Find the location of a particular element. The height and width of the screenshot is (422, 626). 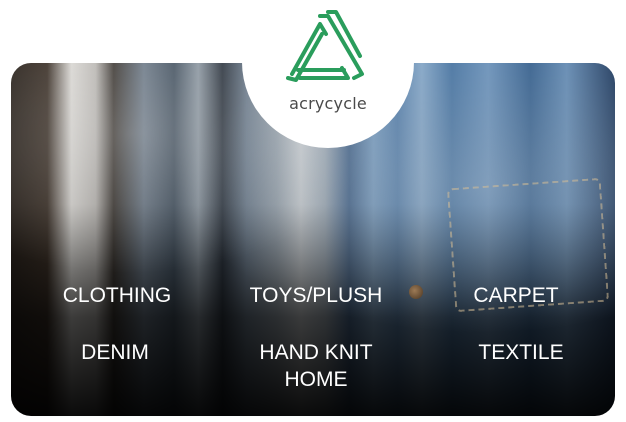

recycle-triangle-icon is located at coordinates (325, 46).